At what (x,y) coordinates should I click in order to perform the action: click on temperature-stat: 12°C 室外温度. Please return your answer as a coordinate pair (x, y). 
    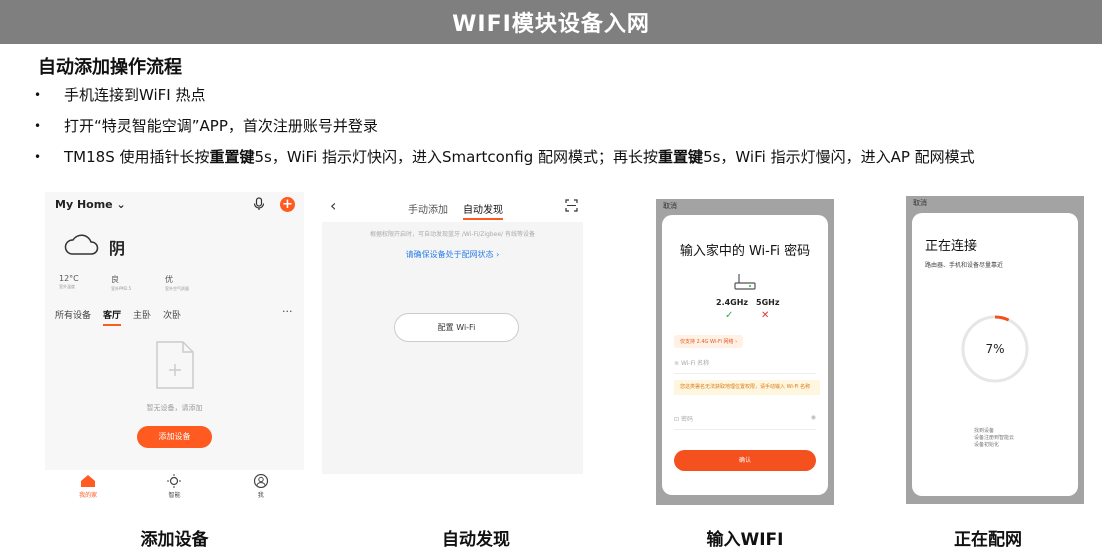
    Looking at the image, I should click on (69, 282).